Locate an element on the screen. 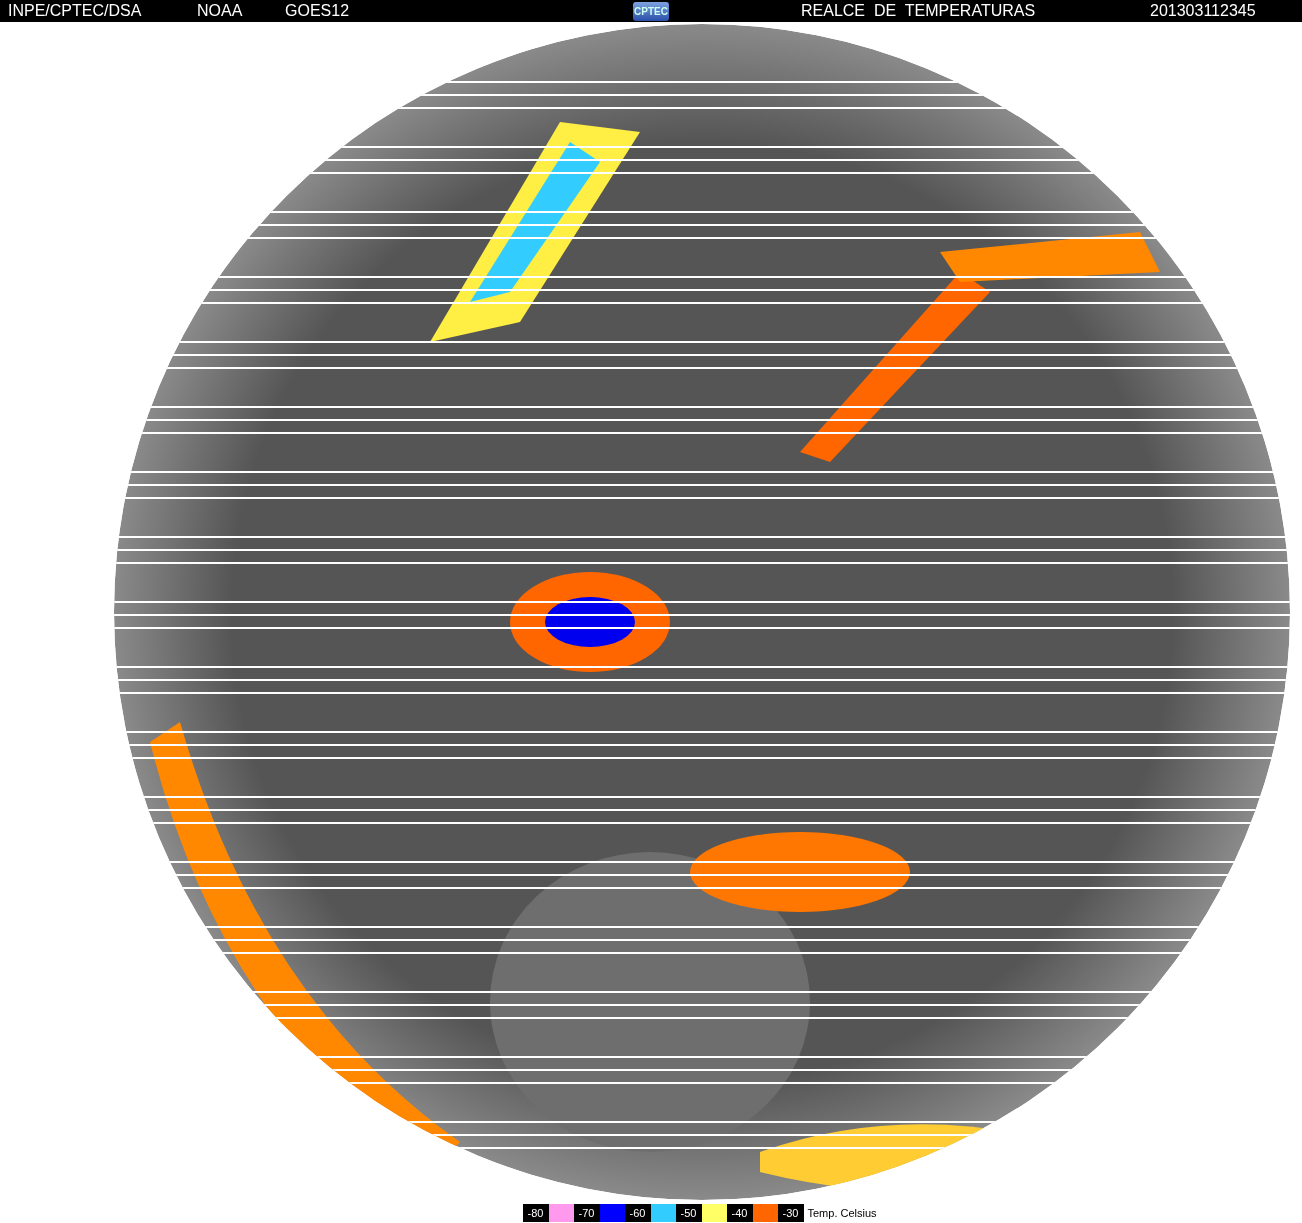 This screenshot has height=1223, width=1302. legend-label: -40 is located at coordinates (739, 1212).